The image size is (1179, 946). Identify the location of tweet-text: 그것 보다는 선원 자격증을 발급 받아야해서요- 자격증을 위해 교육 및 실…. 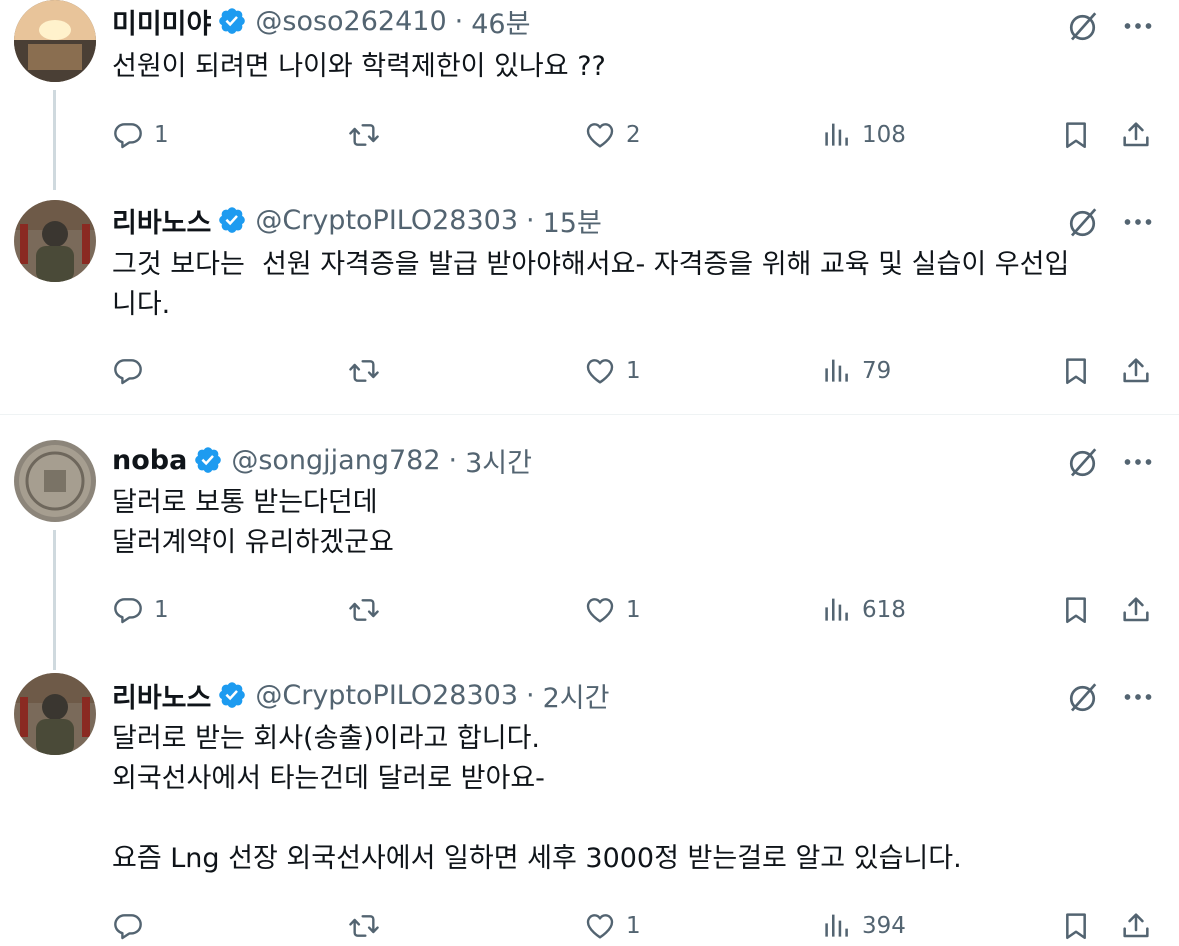
(591, 284).